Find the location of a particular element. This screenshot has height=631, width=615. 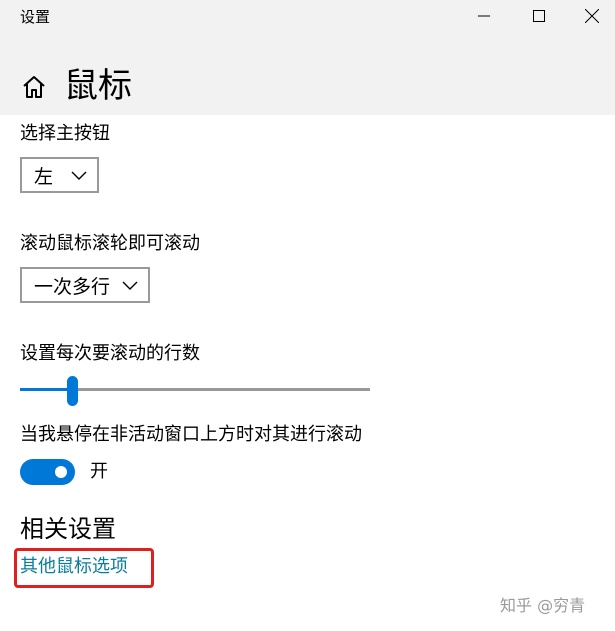

primary-button-dropdown: 左 is located at coordinates (59, 175).